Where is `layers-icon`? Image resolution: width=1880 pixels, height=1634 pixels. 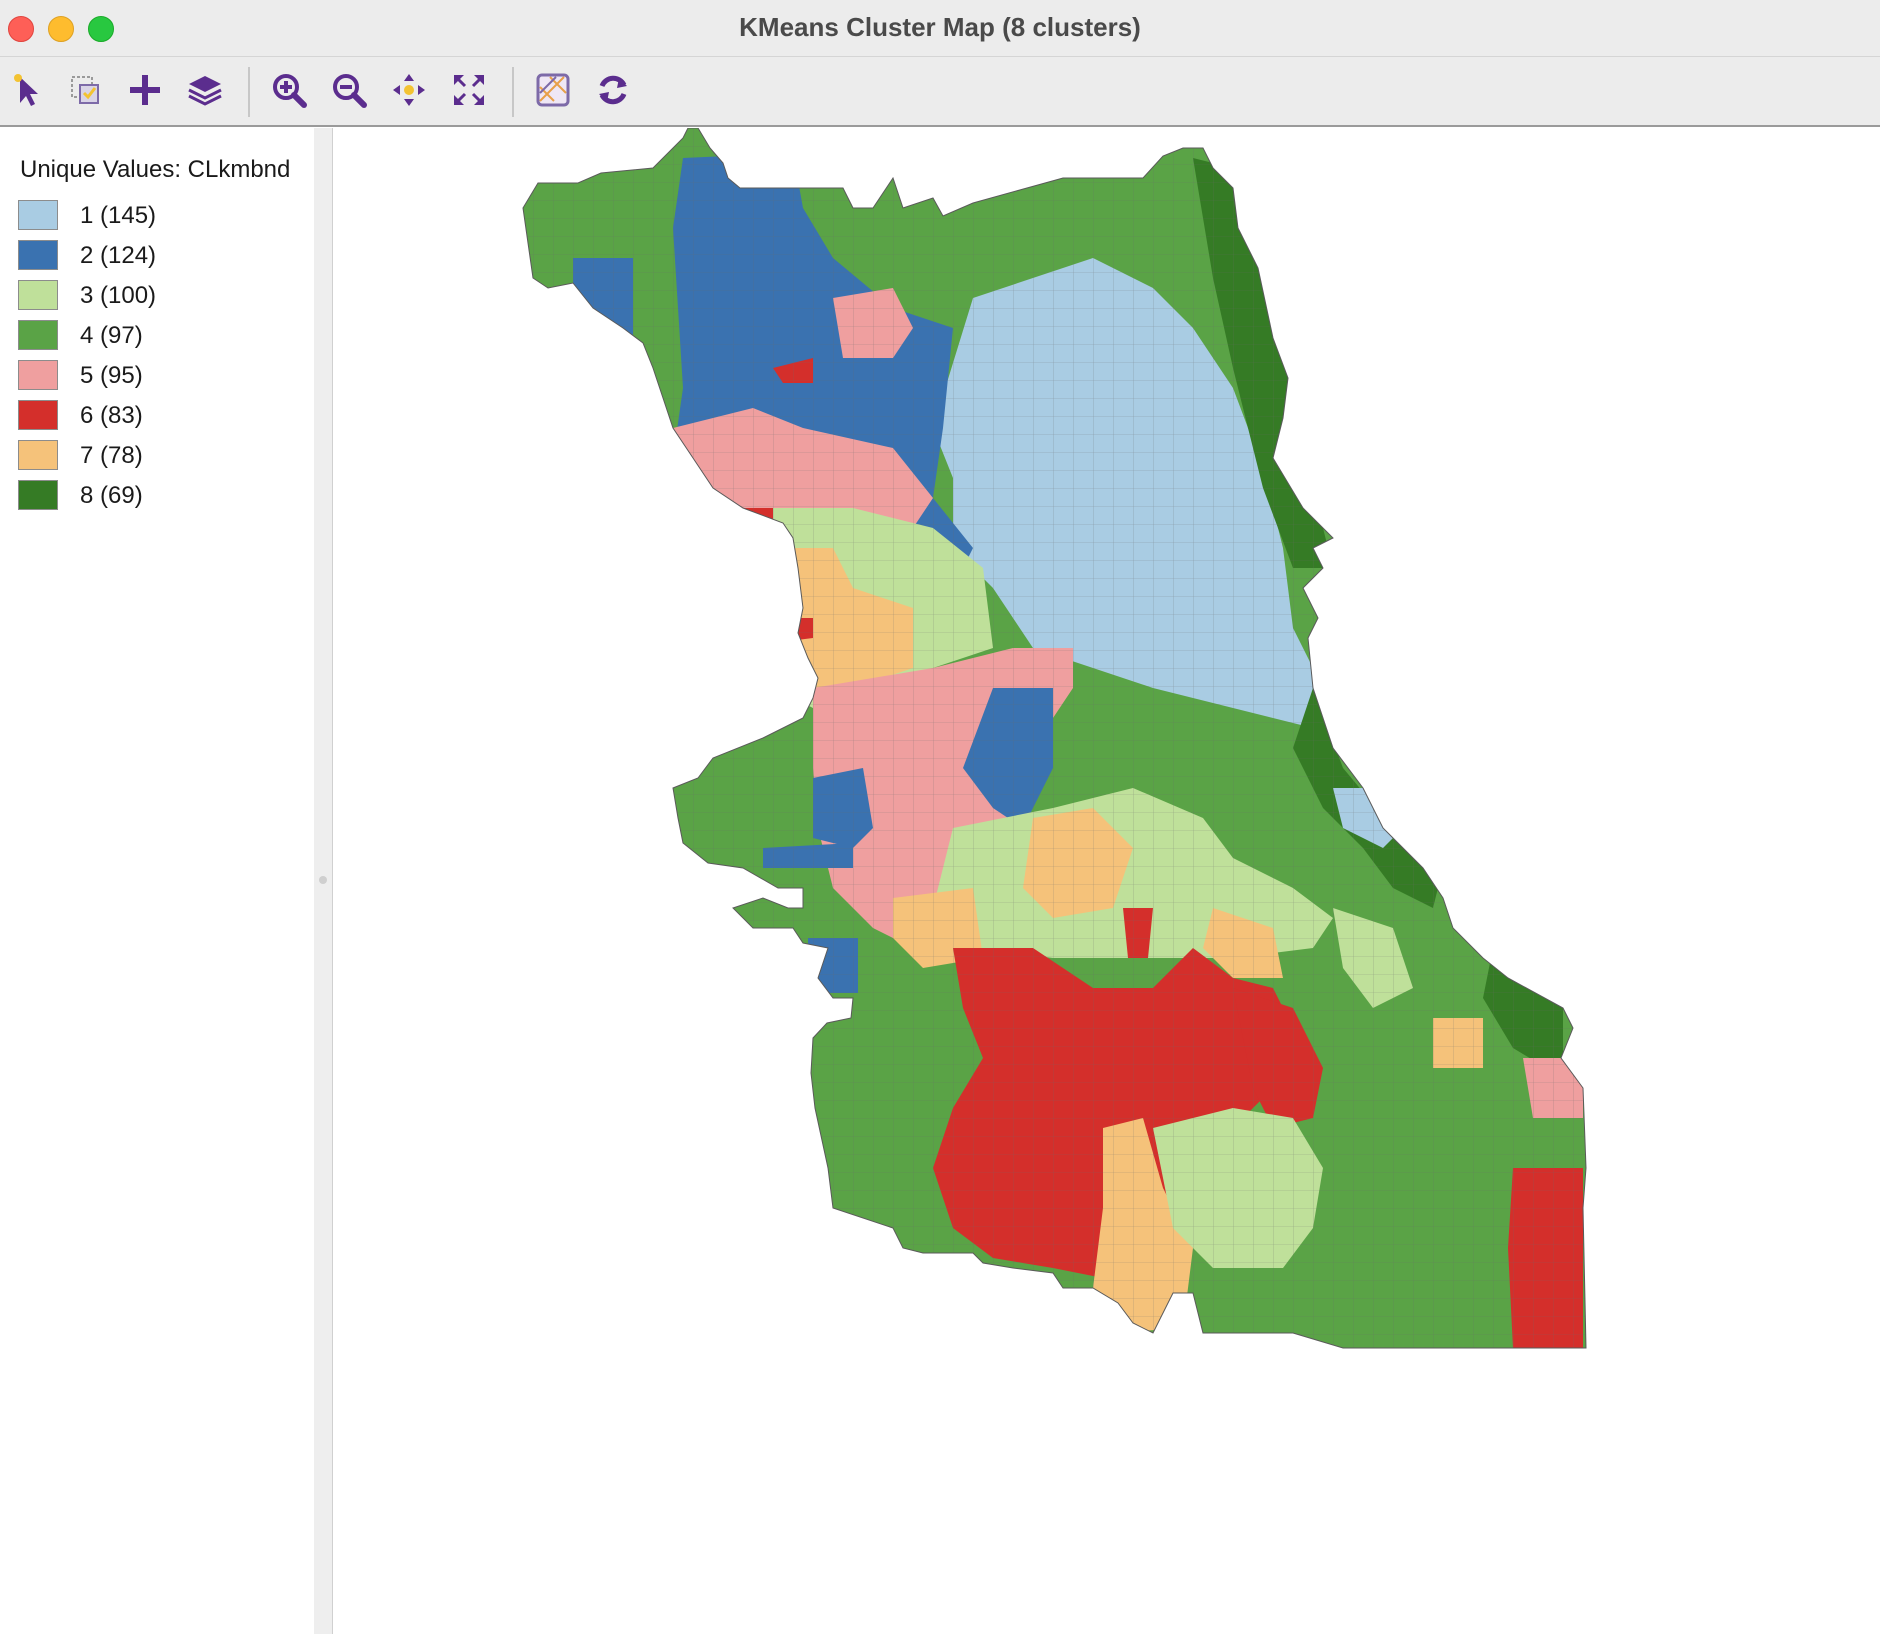
layers-icon is located at coordinates (205, 91).